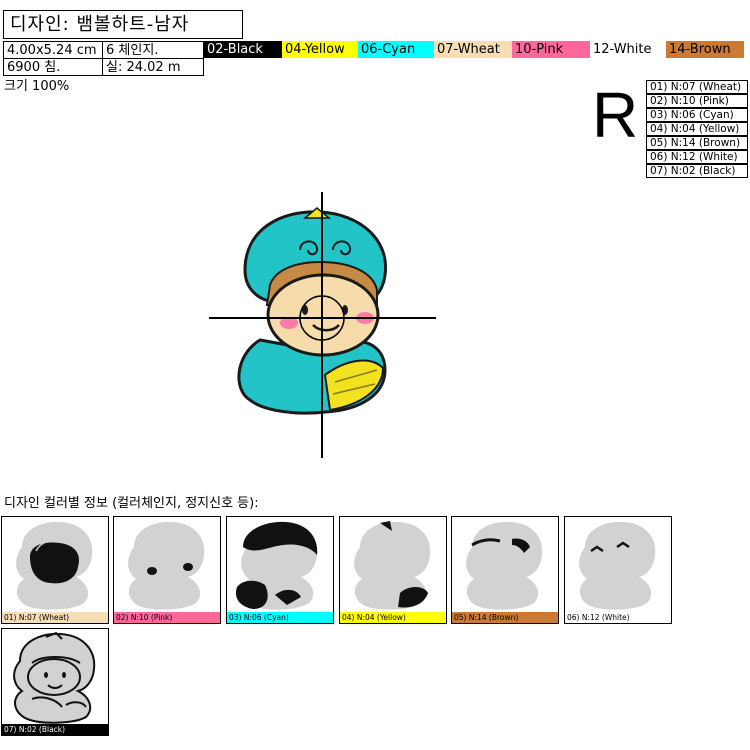  What do you see at coordinates (280, 617) in the screenshot?
I see `thumbnail-caption: 03) N:06 (Cyan)` at bounding box center [280, 617].